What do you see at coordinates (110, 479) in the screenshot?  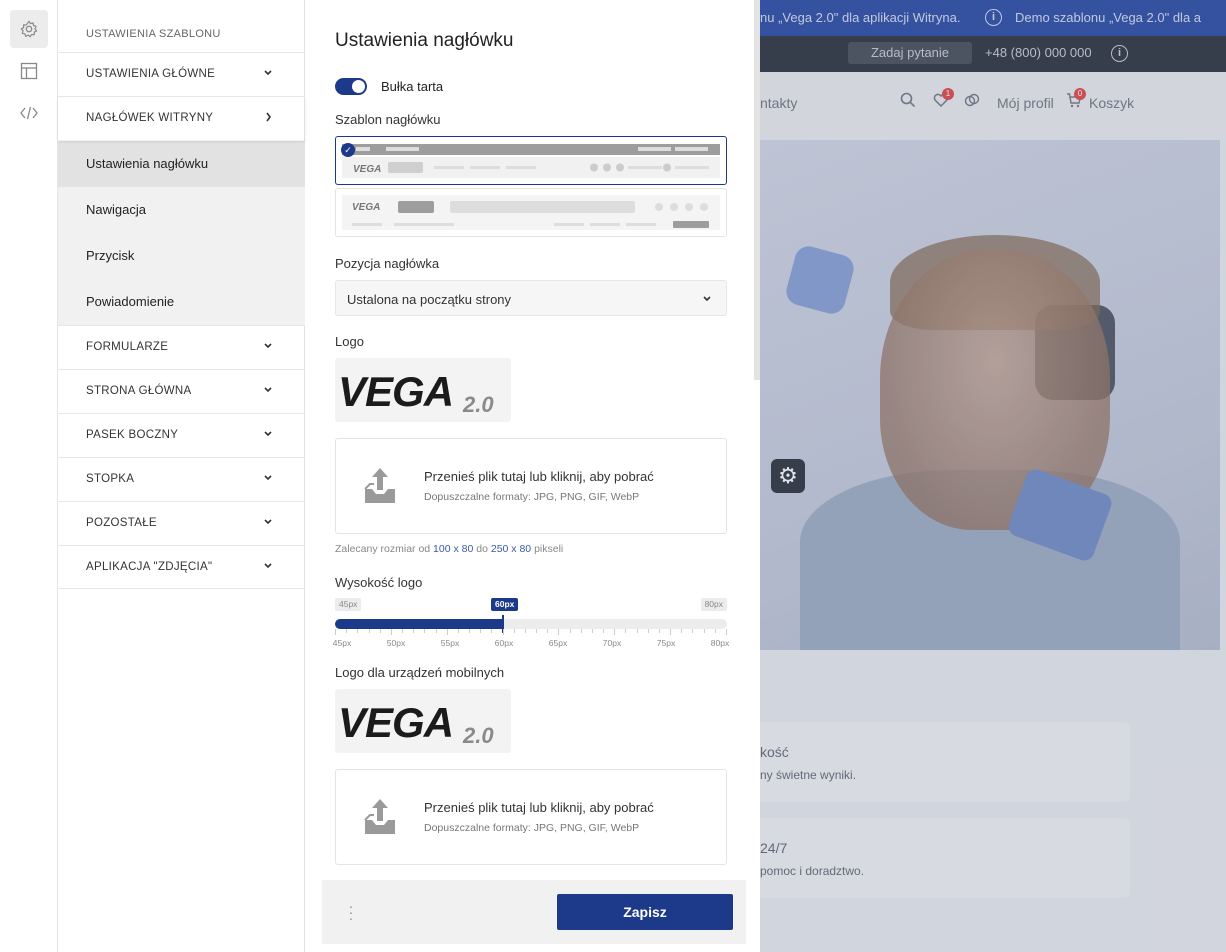 I see `sidebar-section-label: STOPKA` at bounding box center [110, 479].